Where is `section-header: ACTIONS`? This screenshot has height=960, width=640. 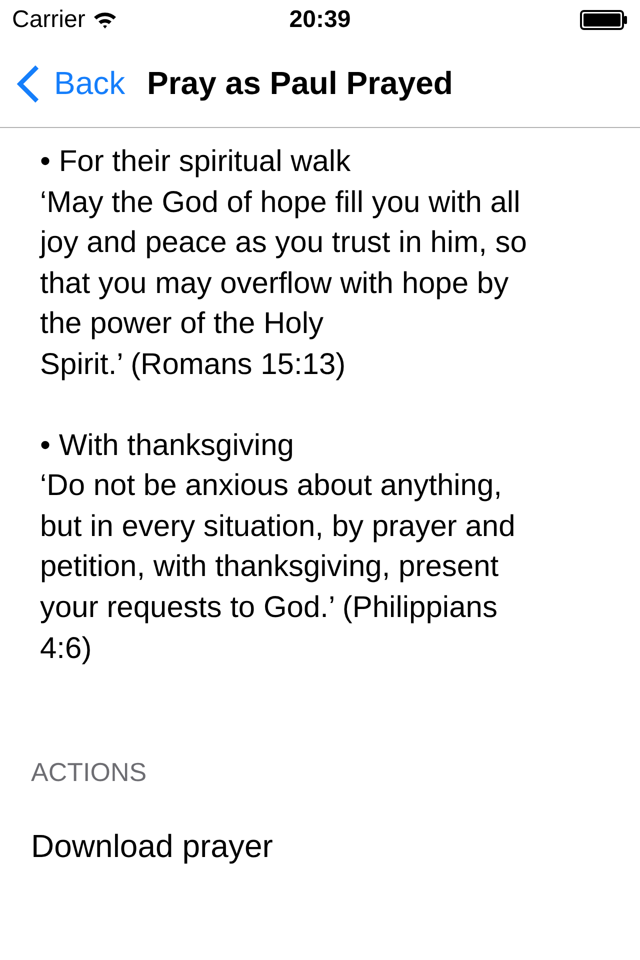
section-header: ACTIONS is located at coordinates (89, 772).